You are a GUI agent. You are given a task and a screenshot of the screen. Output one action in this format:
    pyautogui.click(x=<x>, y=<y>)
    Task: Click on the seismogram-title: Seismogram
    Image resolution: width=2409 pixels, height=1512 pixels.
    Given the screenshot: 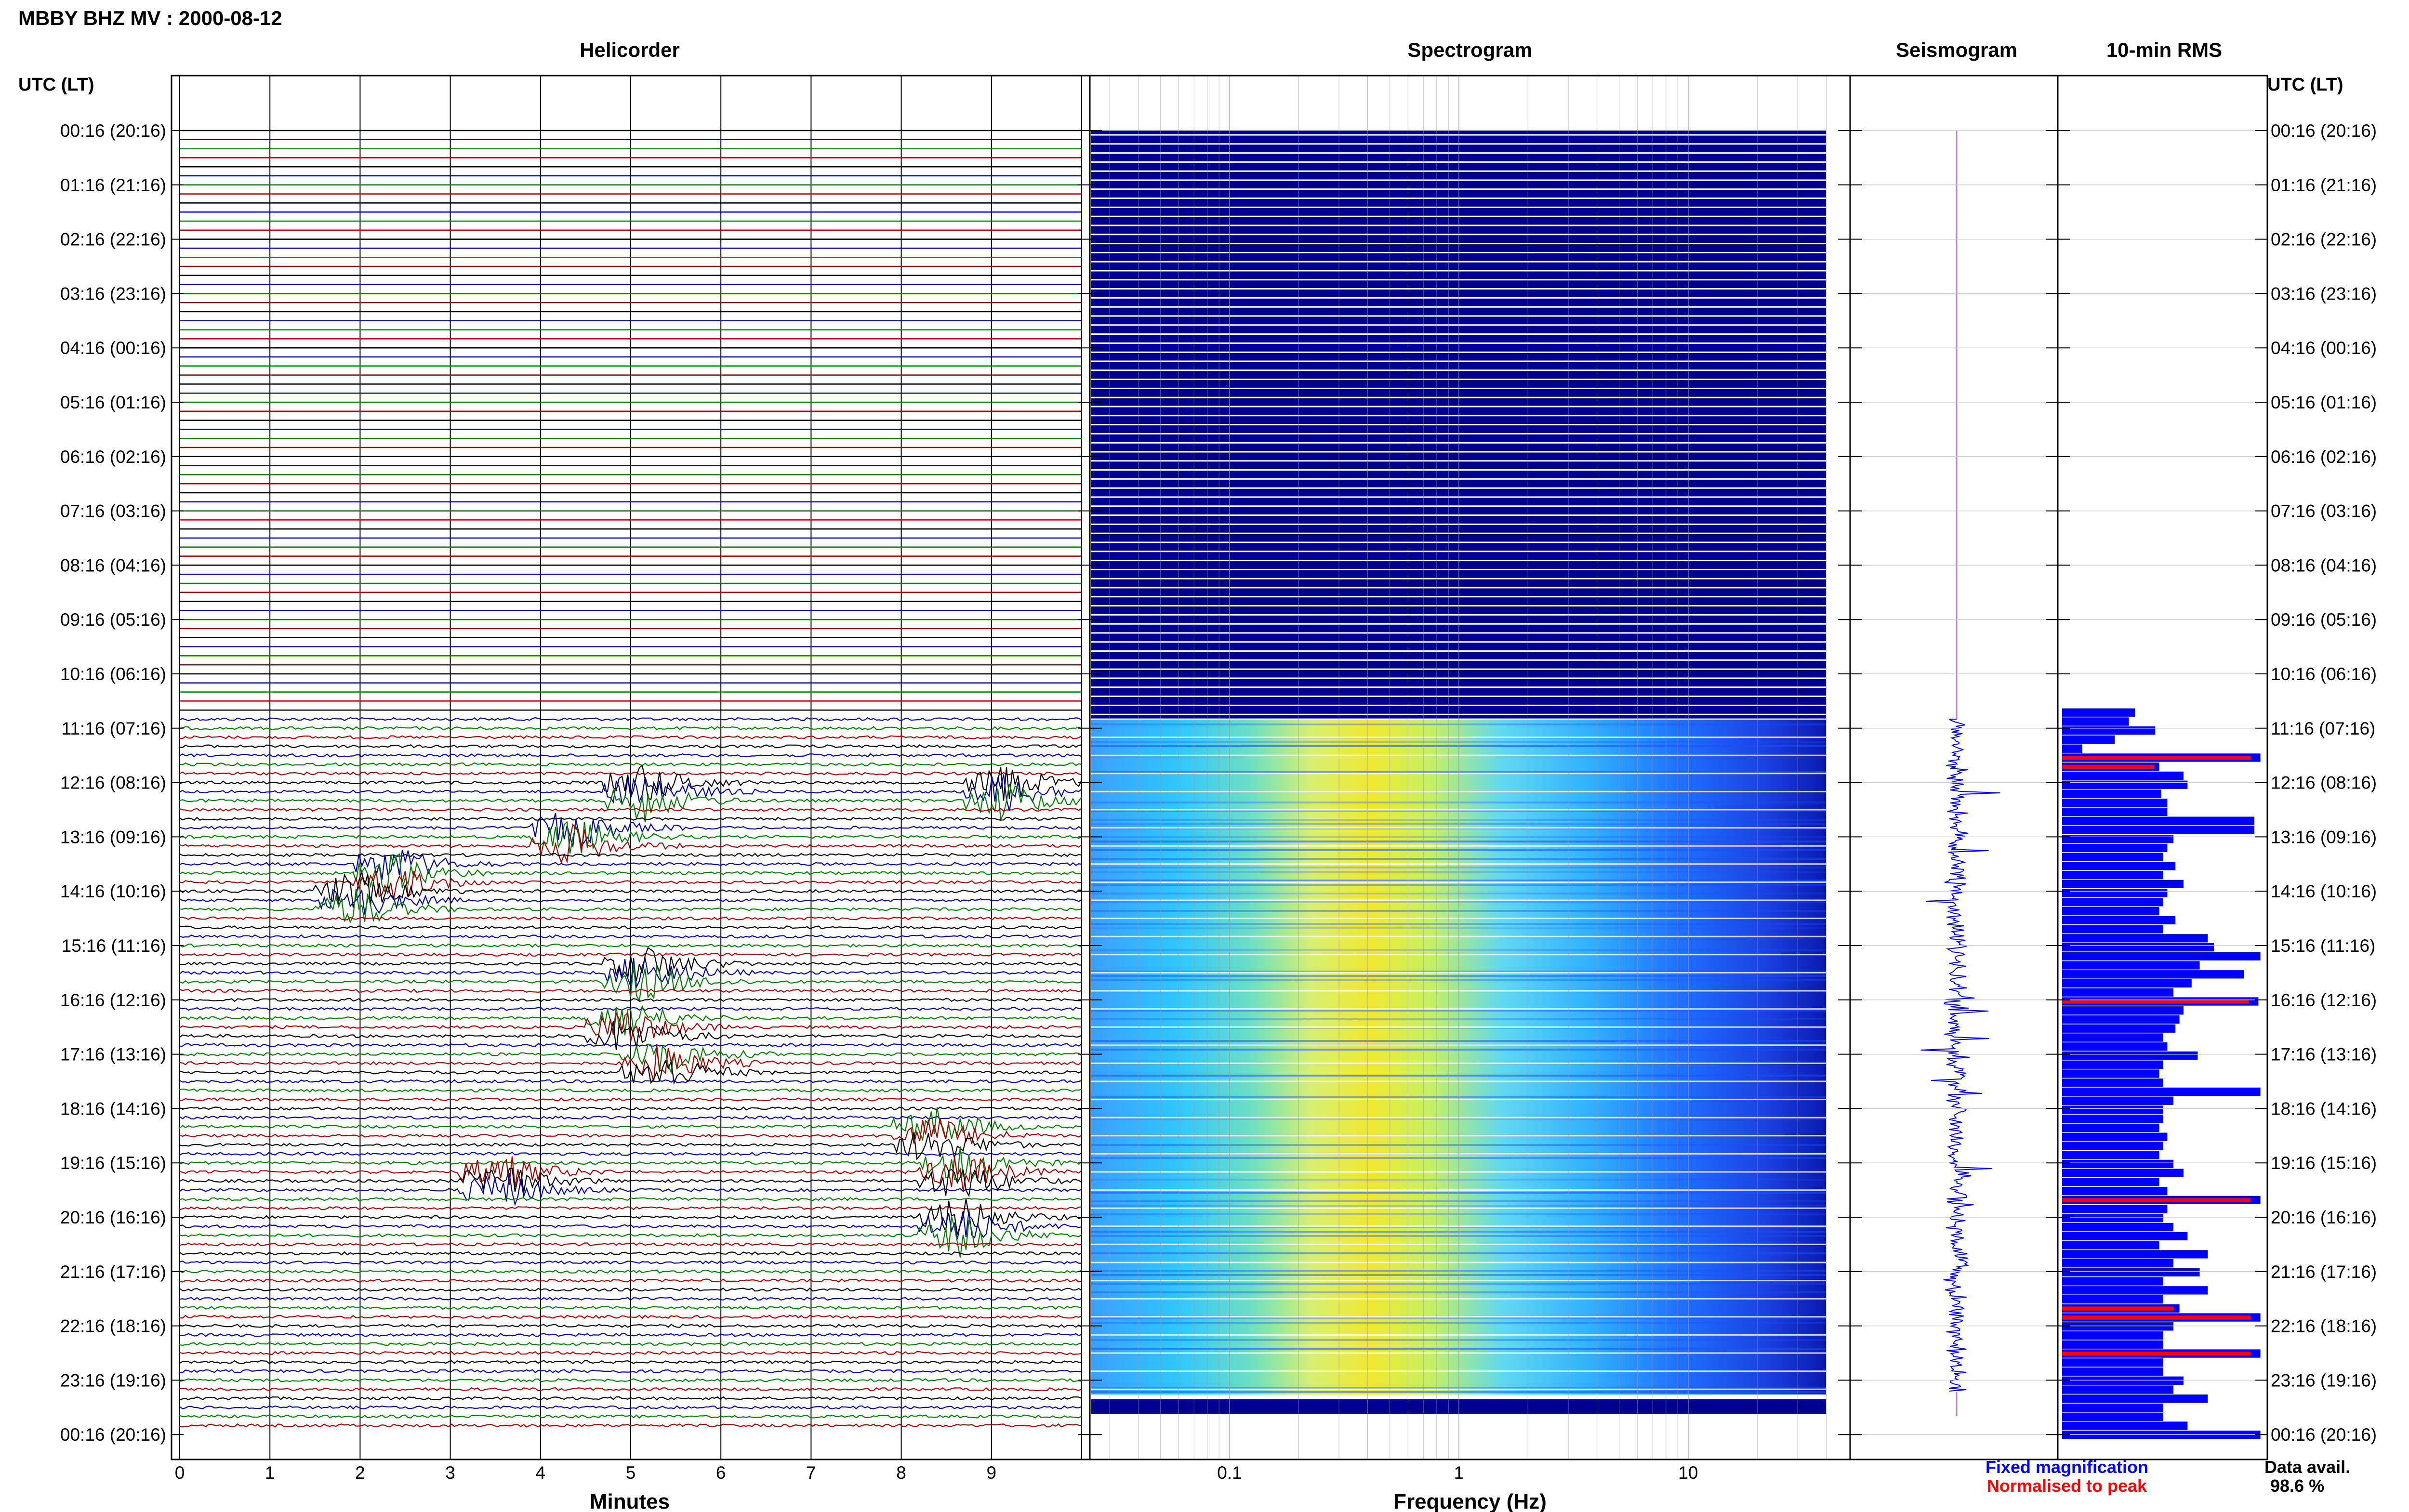 What is the action you would take?
    pyautogui.click(x=1957, y=50)
    